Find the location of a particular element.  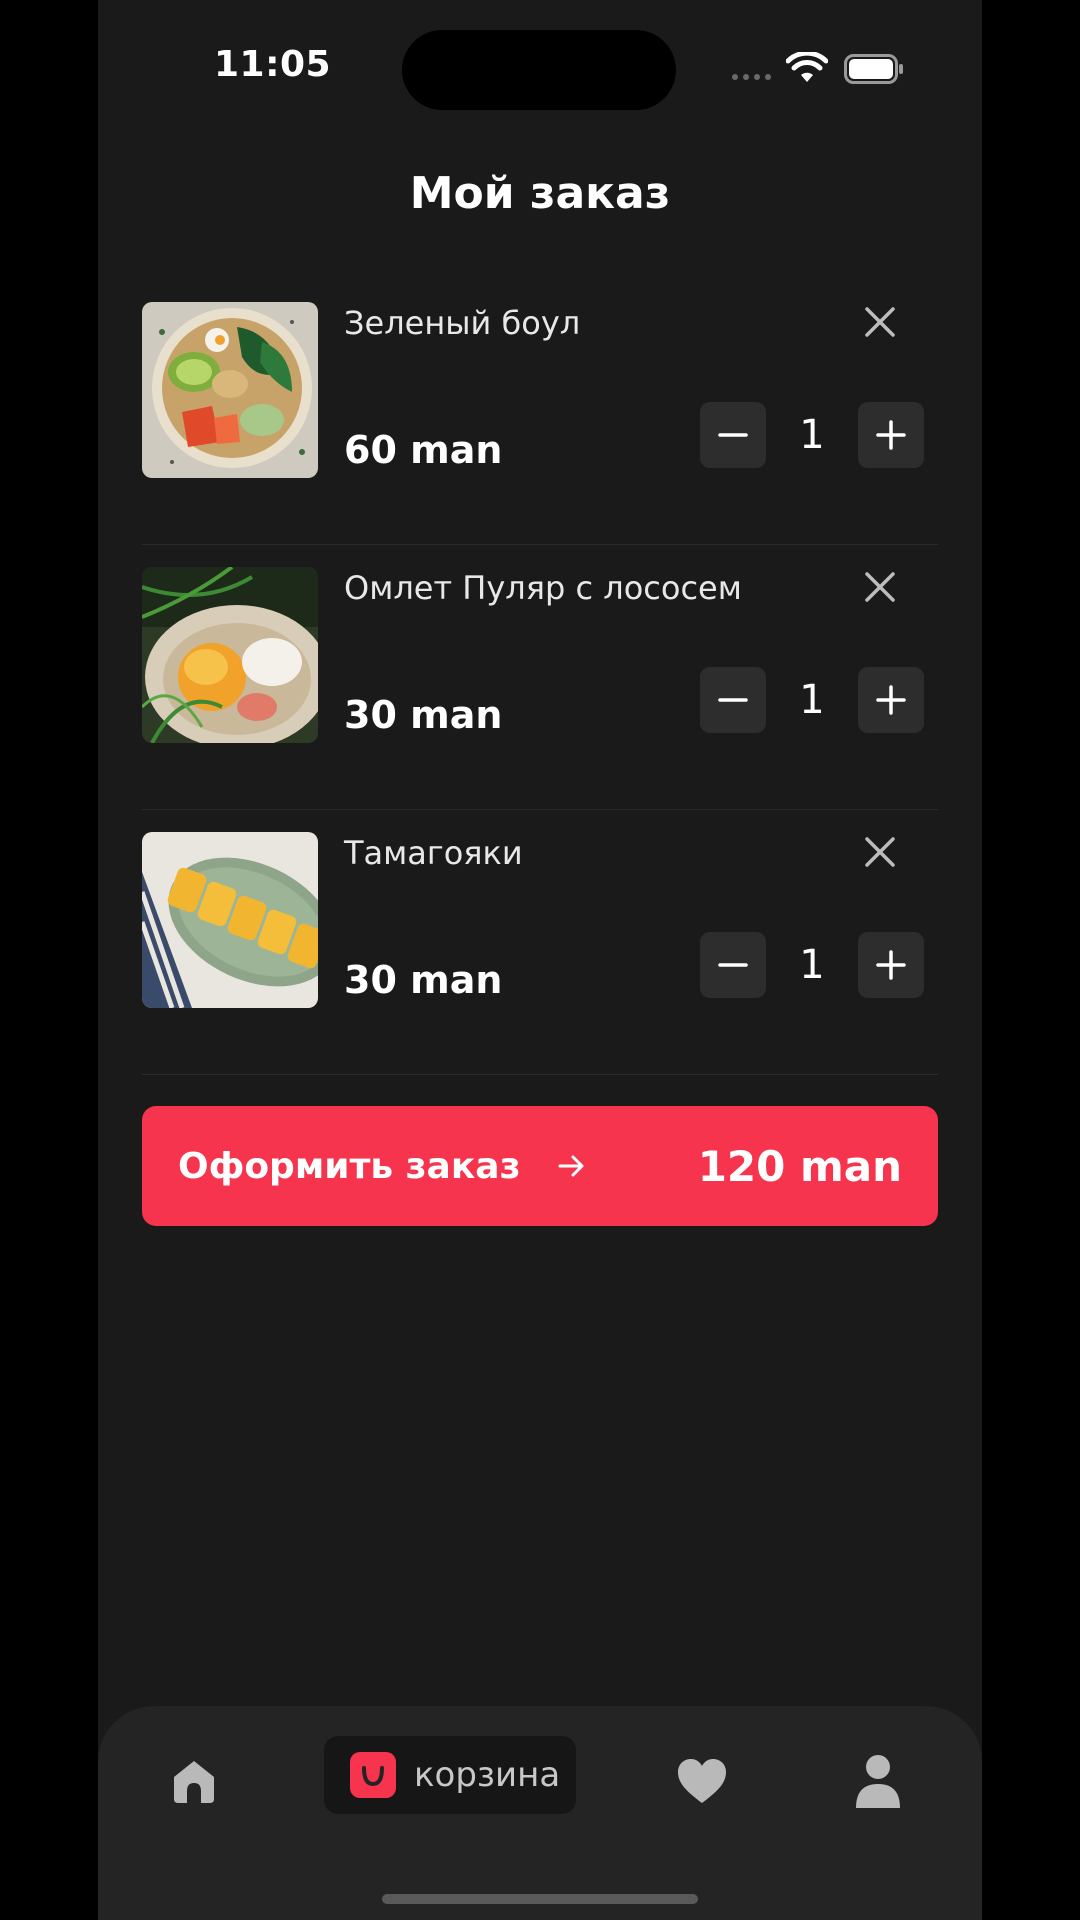

heart-icon is located at coordinates (702, 1781).